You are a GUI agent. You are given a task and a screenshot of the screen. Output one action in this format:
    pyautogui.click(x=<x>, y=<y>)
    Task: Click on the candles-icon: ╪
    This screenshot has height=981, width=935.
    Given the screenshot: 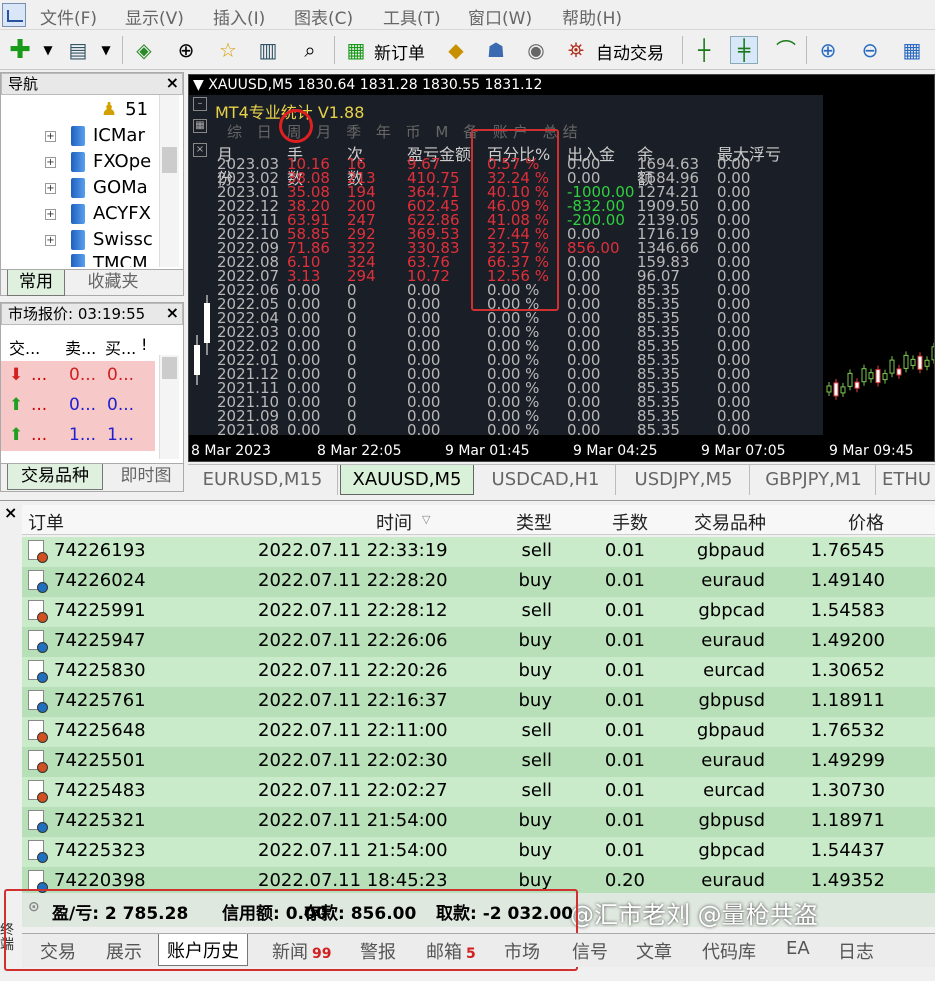 What is the action you would take?
    pyautogui.click(x=744, y=50)
    